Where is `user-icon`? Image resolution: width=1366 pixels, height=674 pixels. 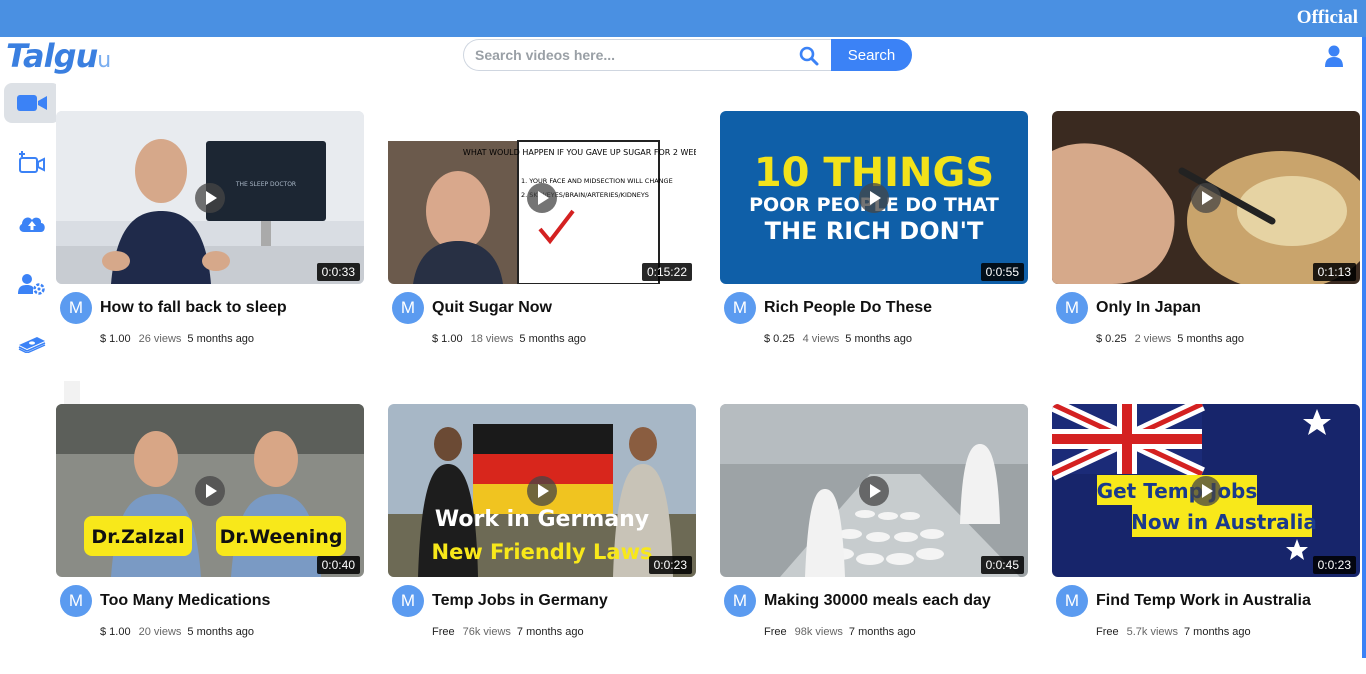 user-icon is located at coordinates (1334, 56).